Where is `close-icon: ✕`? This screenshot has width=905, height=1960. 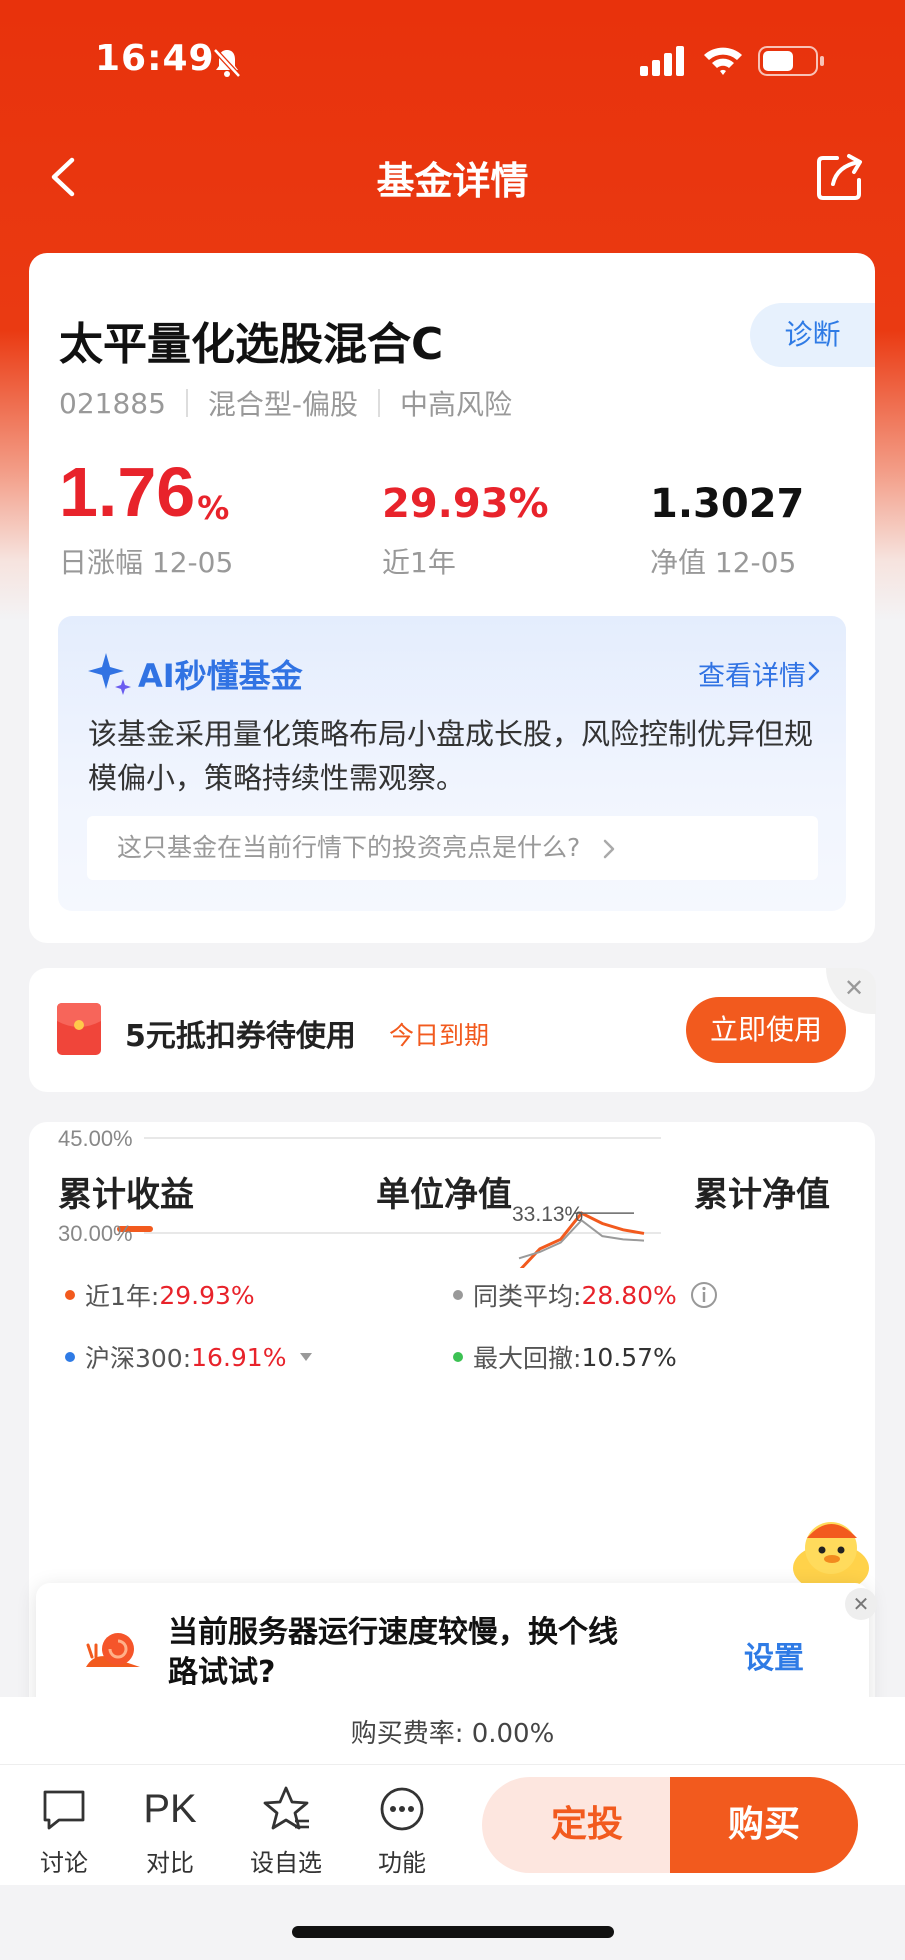 close-icon: ✕ is located at coordinates (861, 1604).